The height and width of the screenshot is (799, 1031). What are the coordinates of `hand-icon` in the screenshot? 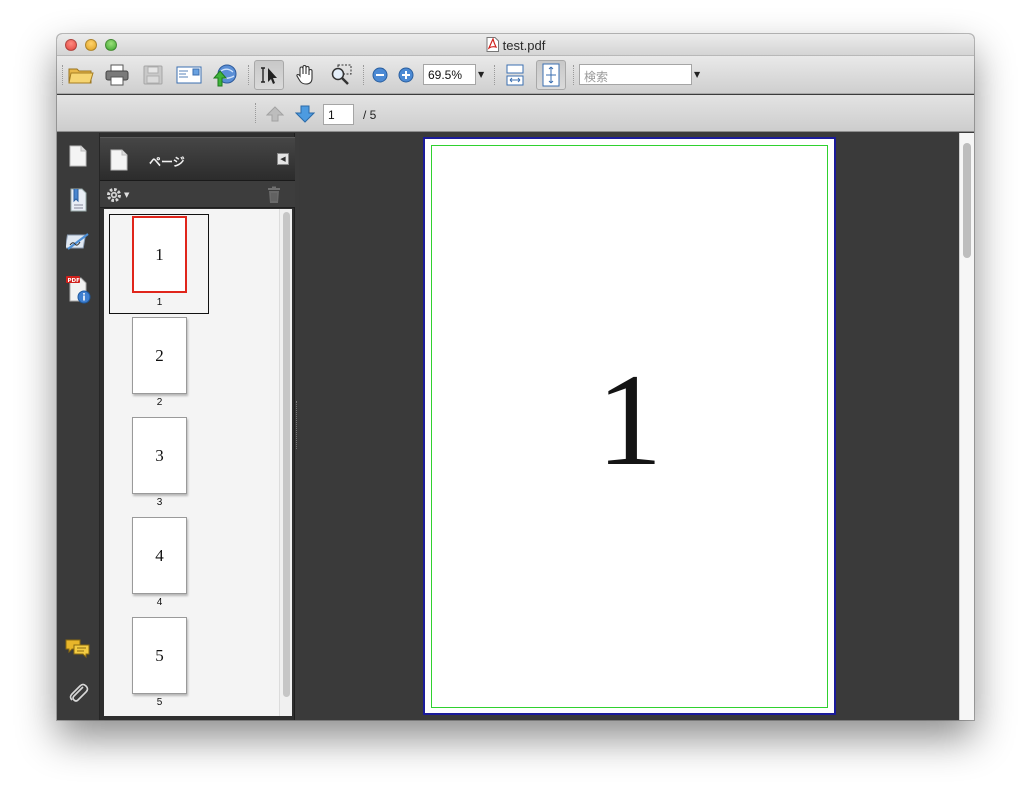 It's located at (304, 74).